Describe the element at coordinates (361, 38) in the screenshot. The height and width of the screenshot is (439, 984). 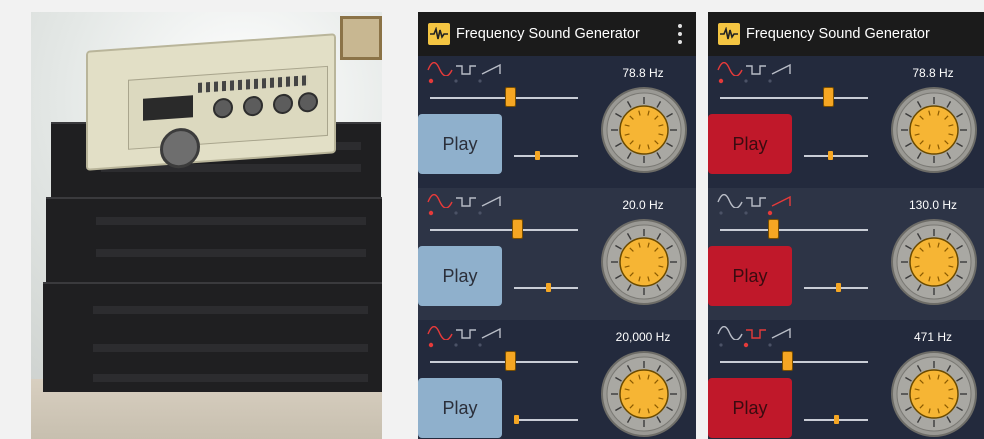
I see `picture-frame` at that location.